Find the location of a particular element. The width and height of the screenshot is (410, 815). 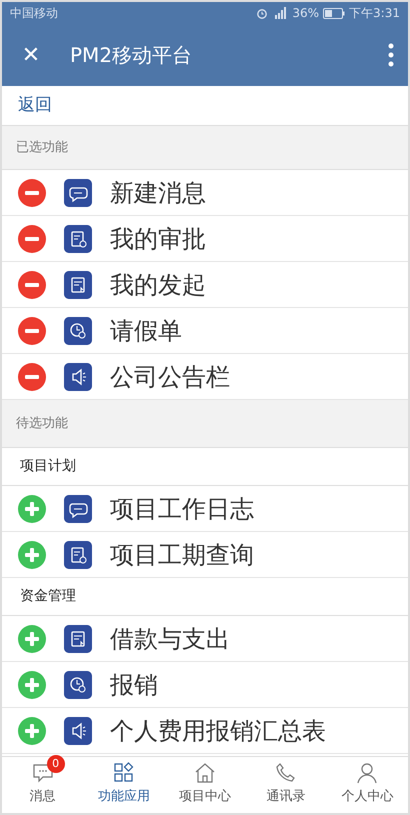

function-label: 报销 is located at coordinates (134, 684).